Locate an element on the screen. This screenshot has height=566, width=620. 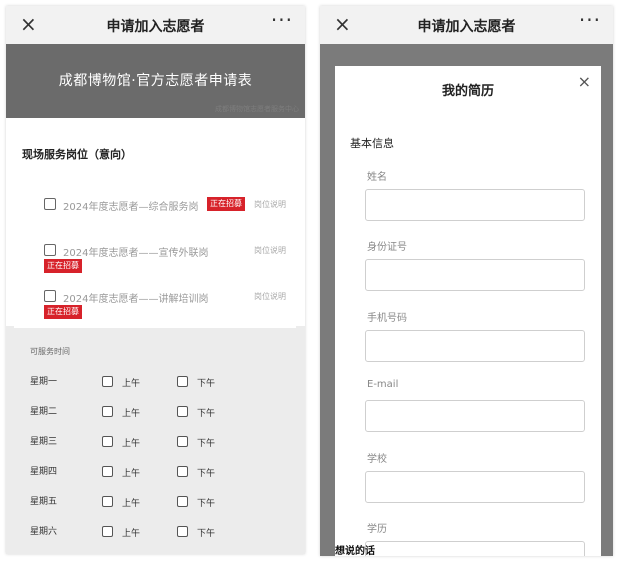
job-item: 2024年度志愿者——宣传外联岗 正在招募 岗位说明 is located at coordinates (155, 247).